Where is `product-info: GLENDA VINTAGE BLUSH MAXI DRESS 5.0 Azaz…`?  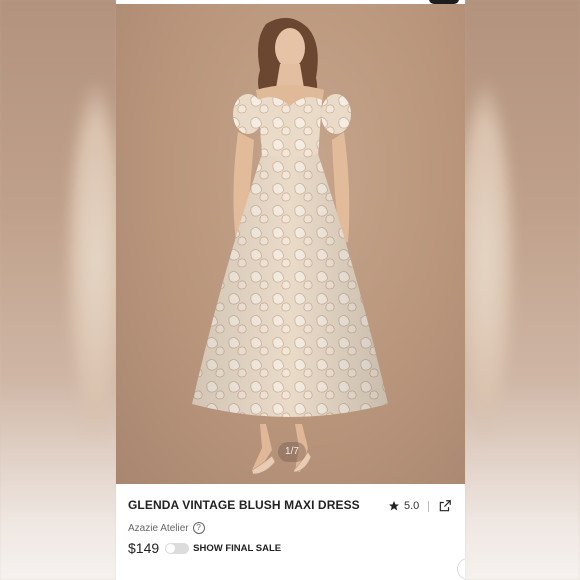 product-info: GLENDA VINTAGE BLUSH MAXI DRESS 5.0 Azaz… is located at coordinates (290, 532).